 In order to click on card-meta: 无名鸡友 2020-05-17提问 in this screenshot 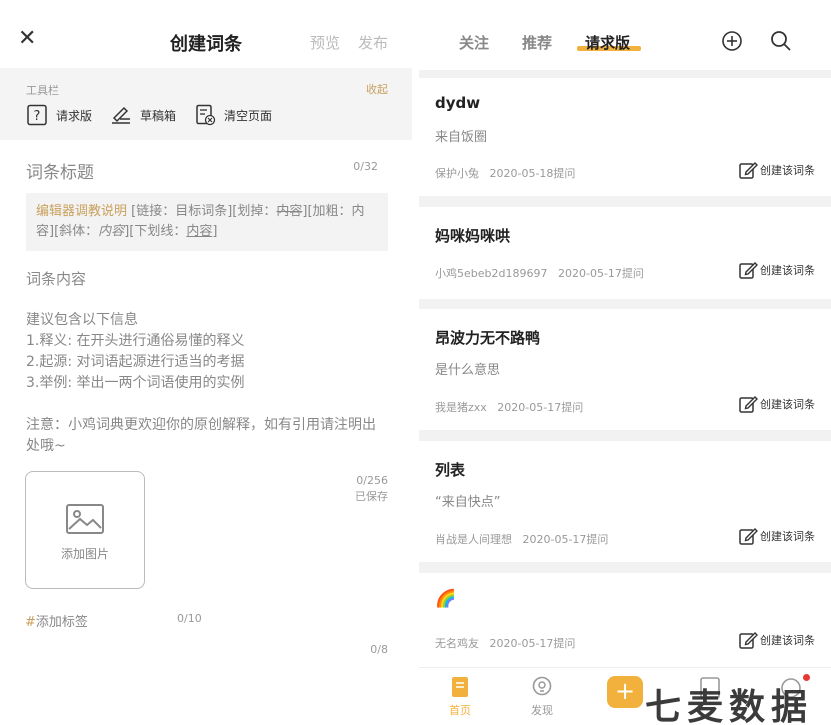, I will do `click(505, 643)`.